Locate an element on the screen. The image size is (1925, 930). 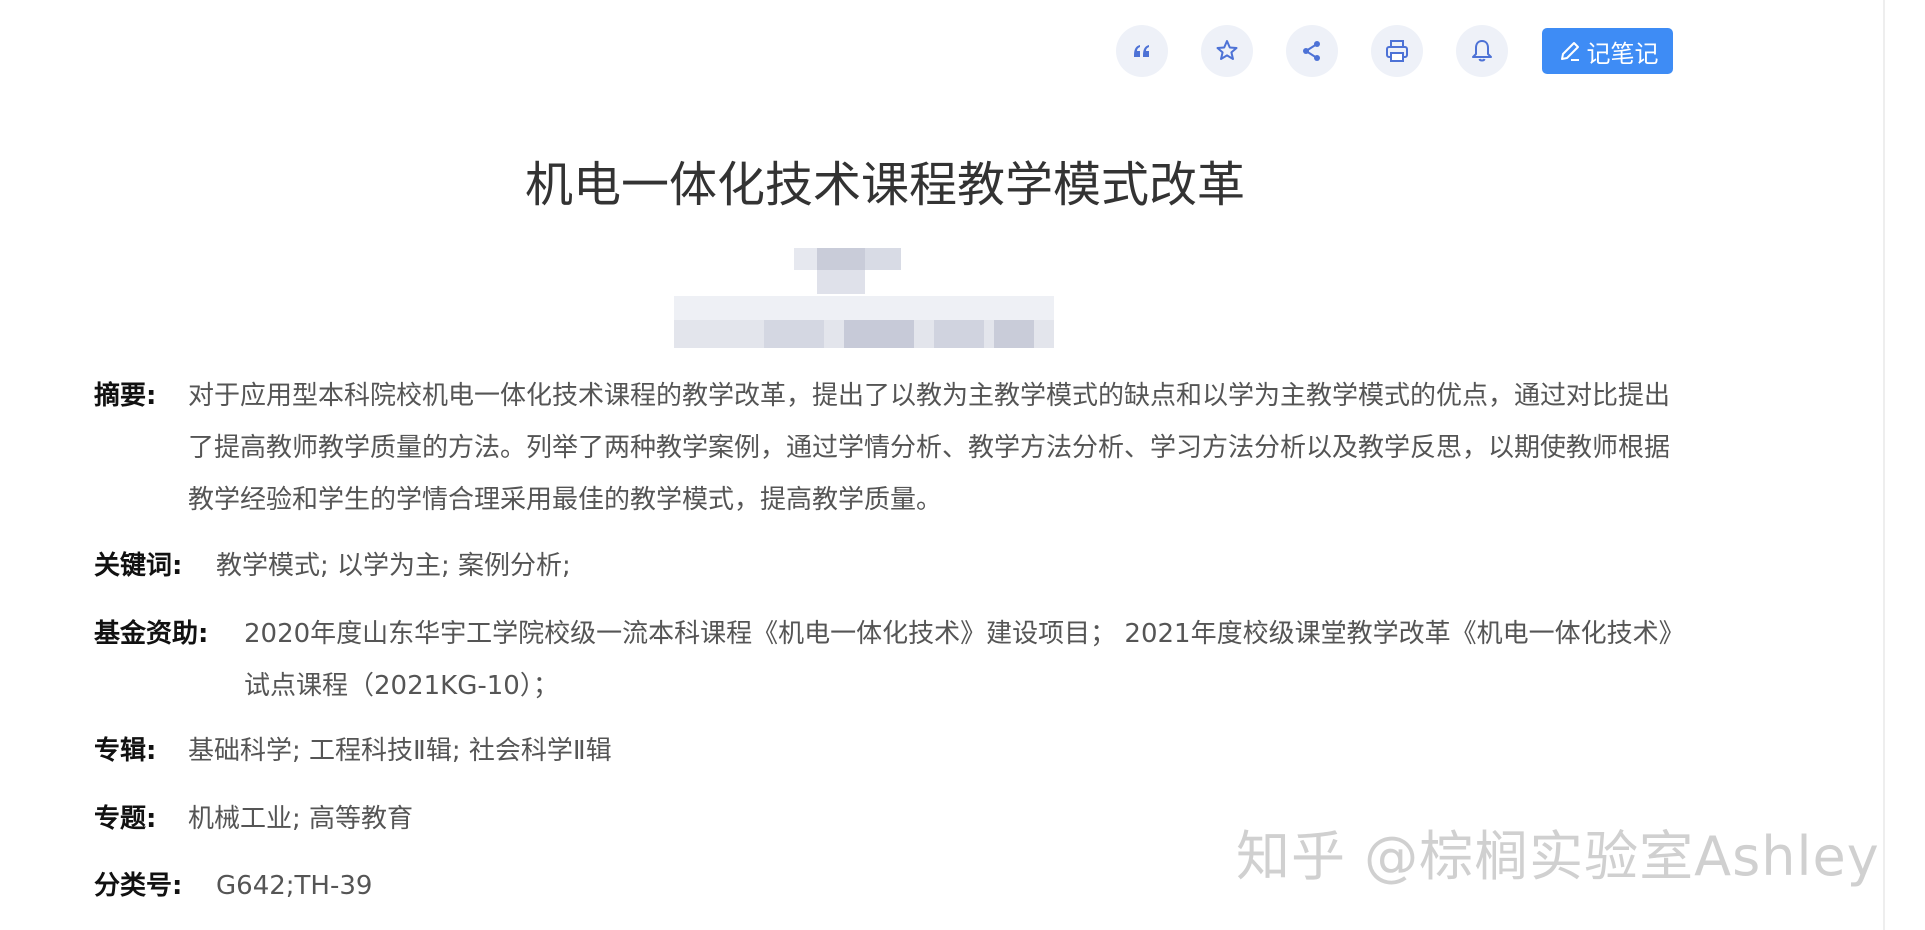
bell-icon is located at coordinates (1482, 51).